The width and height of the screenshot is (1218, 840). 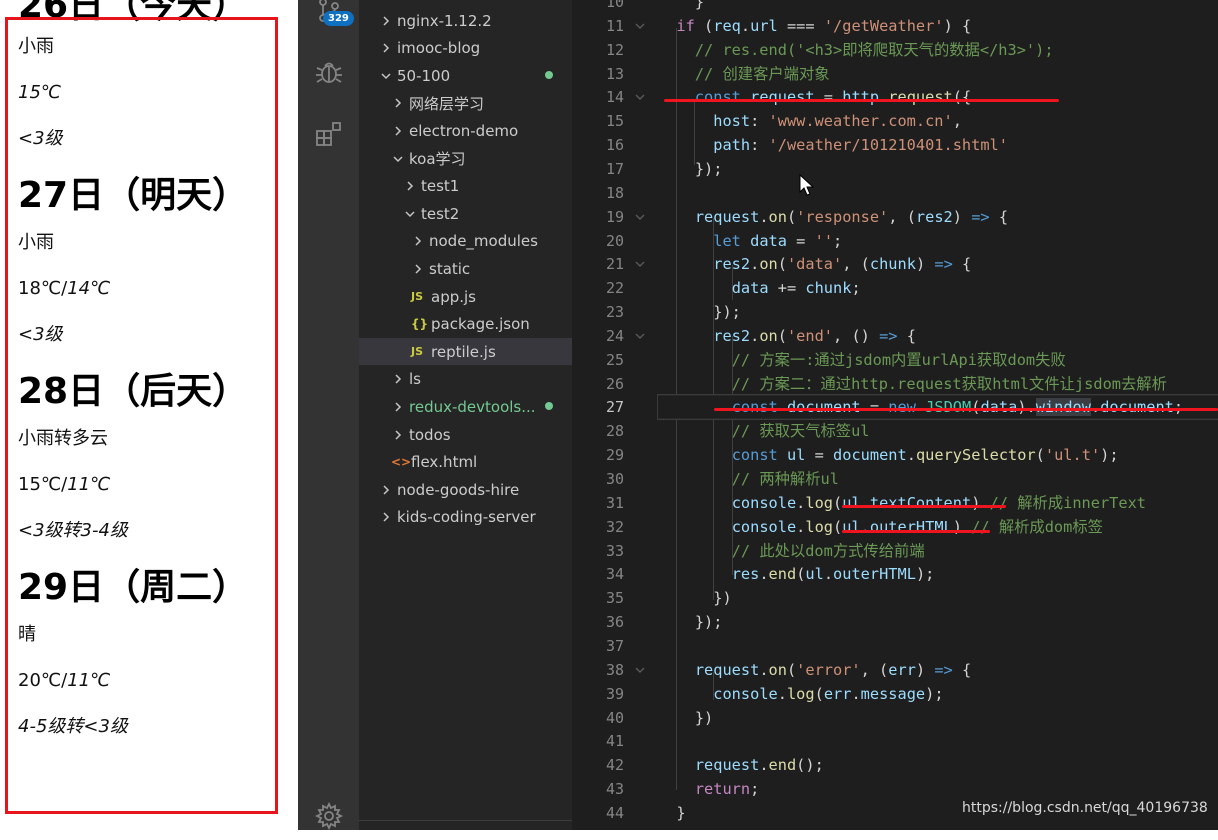 I want to click on underline-request, so click(x=861, y=100).